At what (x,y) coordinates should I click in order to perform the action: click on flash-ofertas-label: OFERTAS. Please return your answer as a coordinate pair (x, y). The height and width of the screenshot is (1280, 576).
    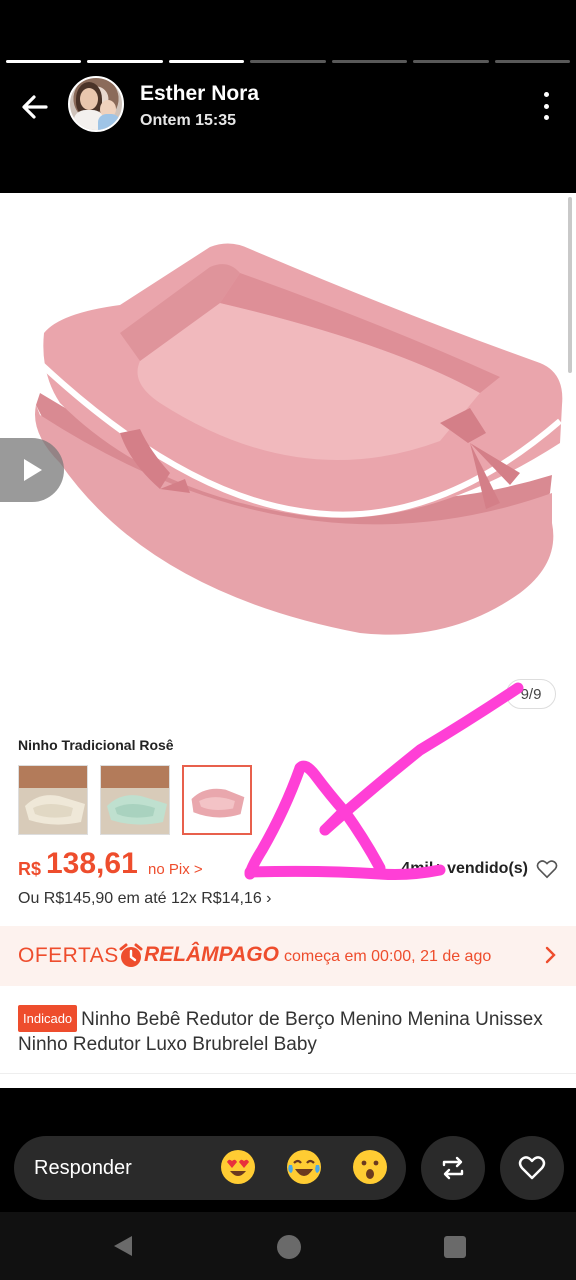
    Looking at the image, I should click on (68, 955).